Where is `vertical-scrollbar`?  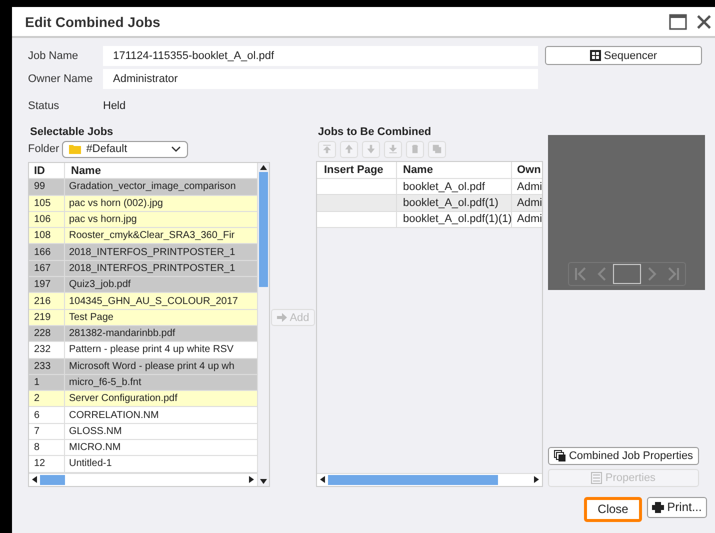 vertical-scrollbar is located at coordinates (263, 324).